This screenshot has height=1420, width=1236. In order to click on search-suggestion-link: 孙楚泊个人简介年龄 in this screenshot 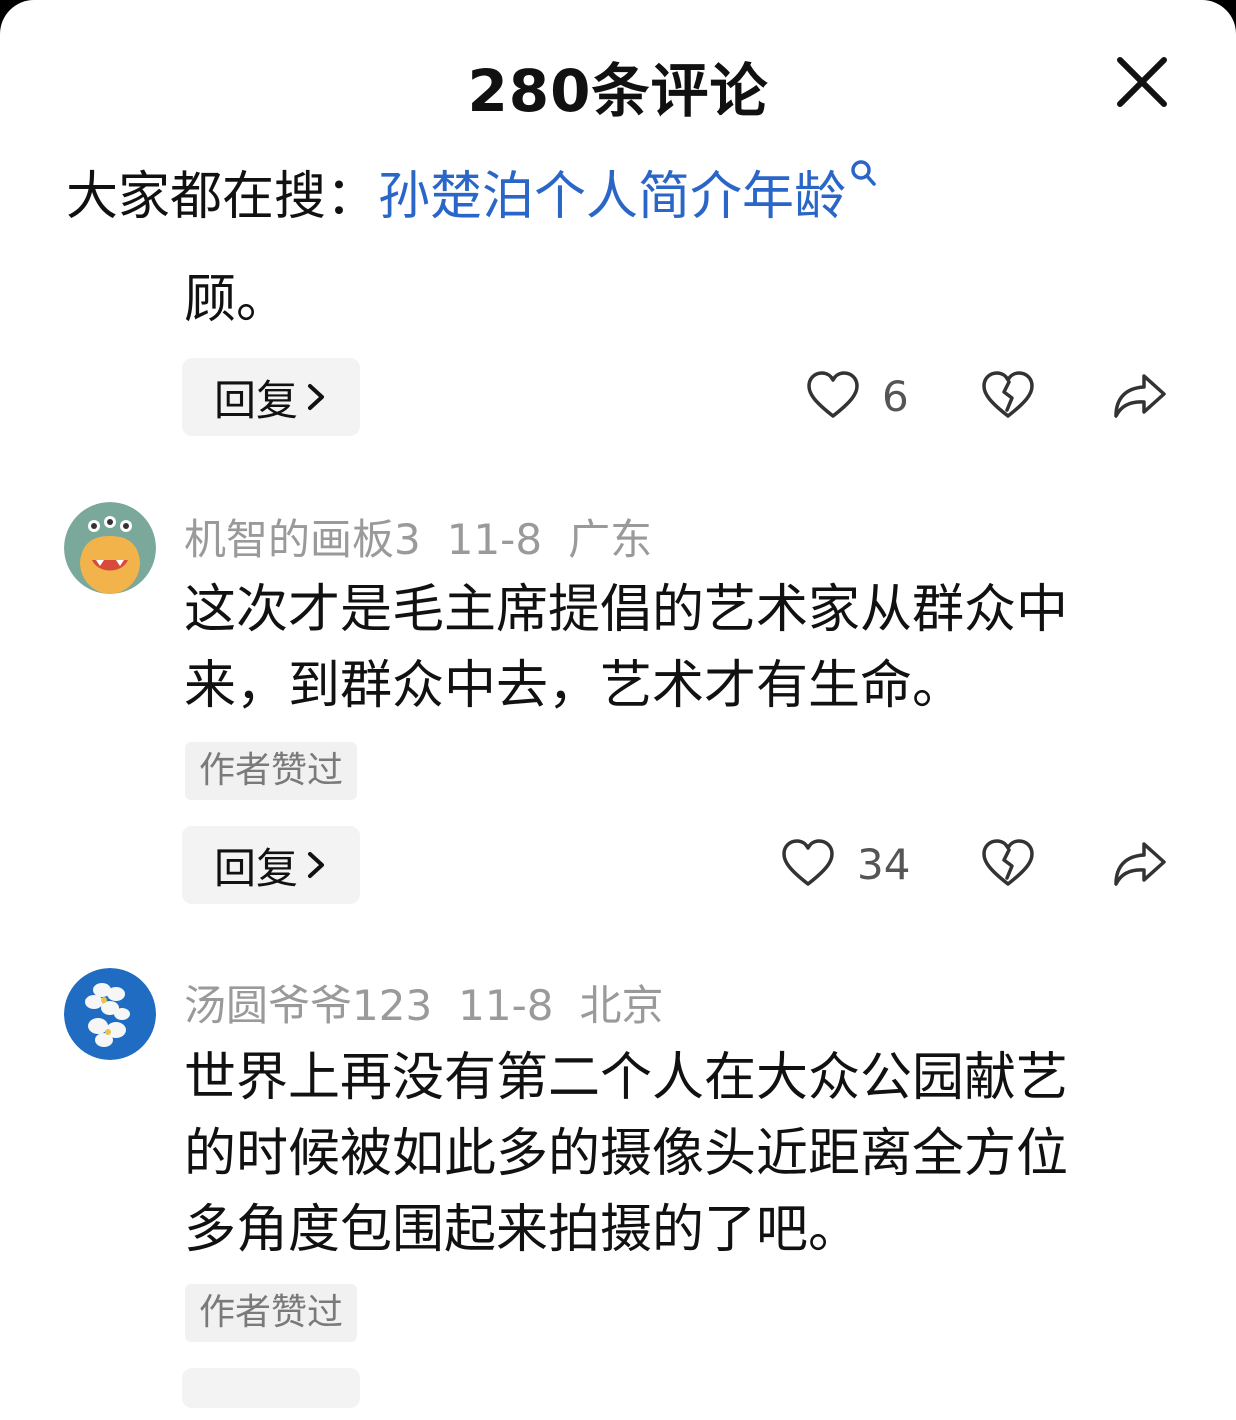, I will do `click(612, 191)`.